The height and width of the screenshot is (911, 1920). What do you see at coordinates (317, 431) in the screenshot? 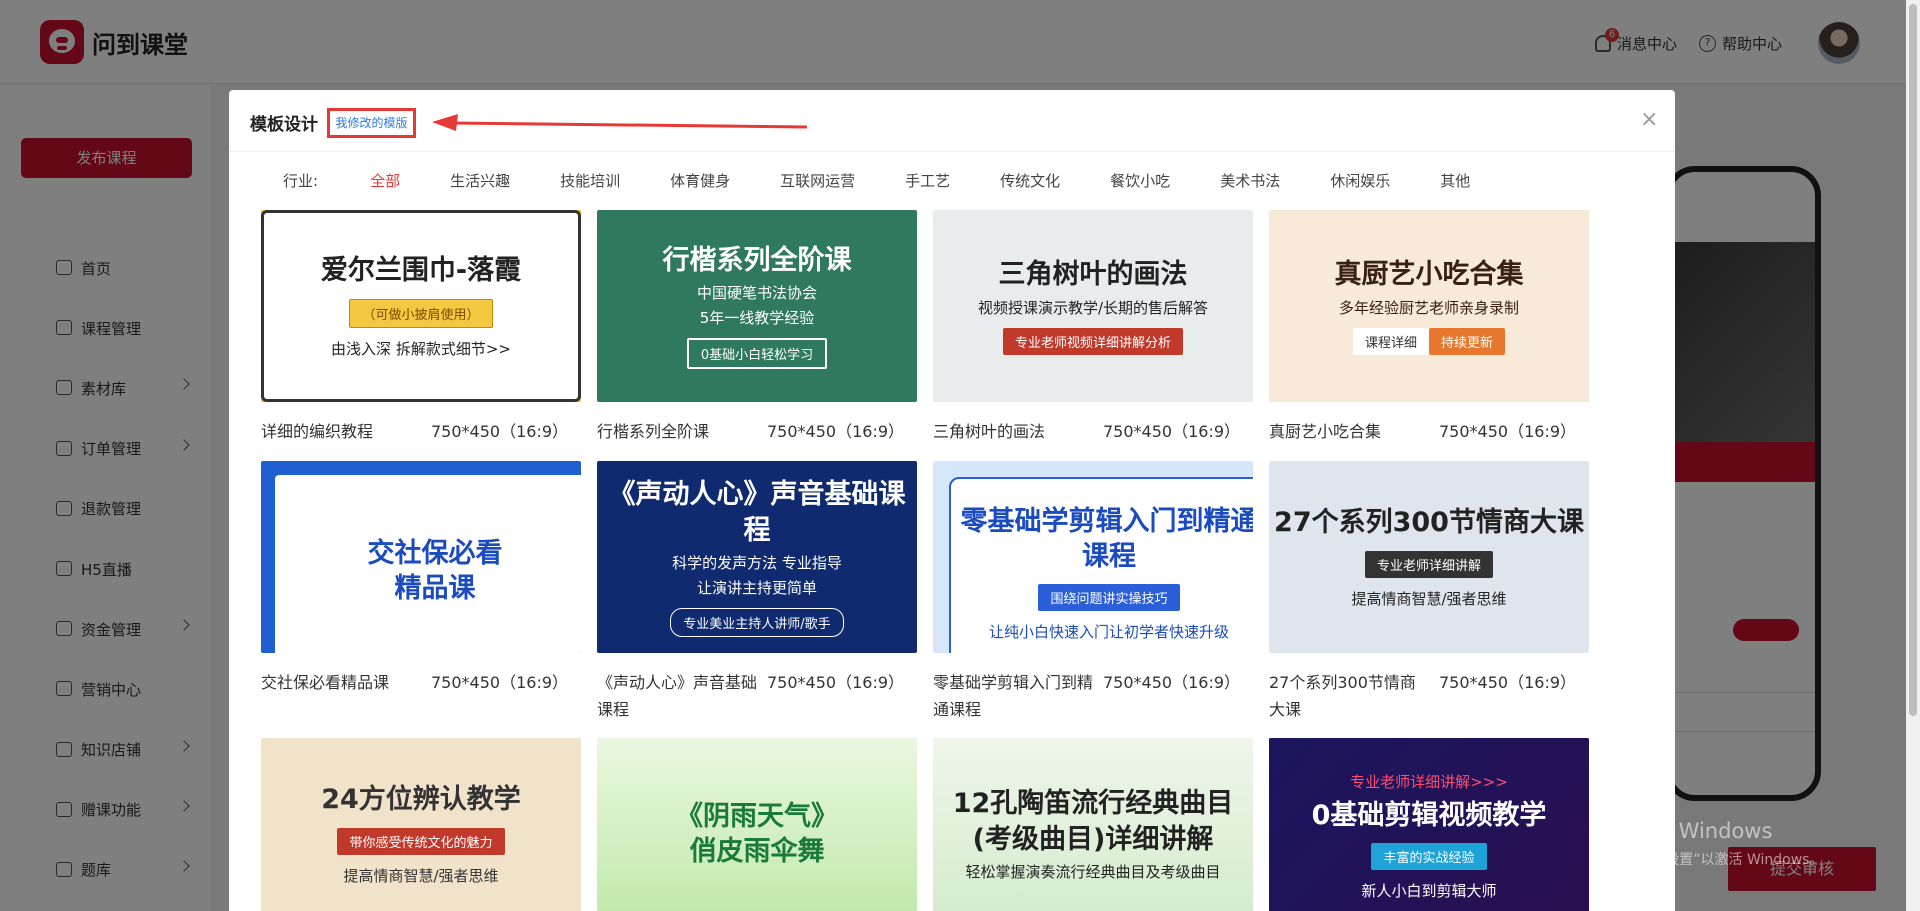
I see `template-name: 详细的编织教程` at bounding box center [317, 431].